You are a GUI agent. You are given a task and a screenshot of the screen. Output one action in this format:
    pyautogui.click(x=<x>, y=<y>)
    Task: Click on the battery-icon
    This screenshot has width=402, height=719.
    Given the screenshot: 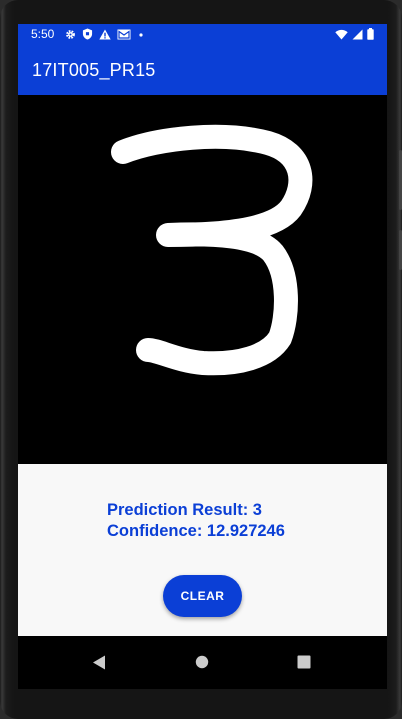 What is the action you would take?
    pyautogui.click(x=370, y=34)
    